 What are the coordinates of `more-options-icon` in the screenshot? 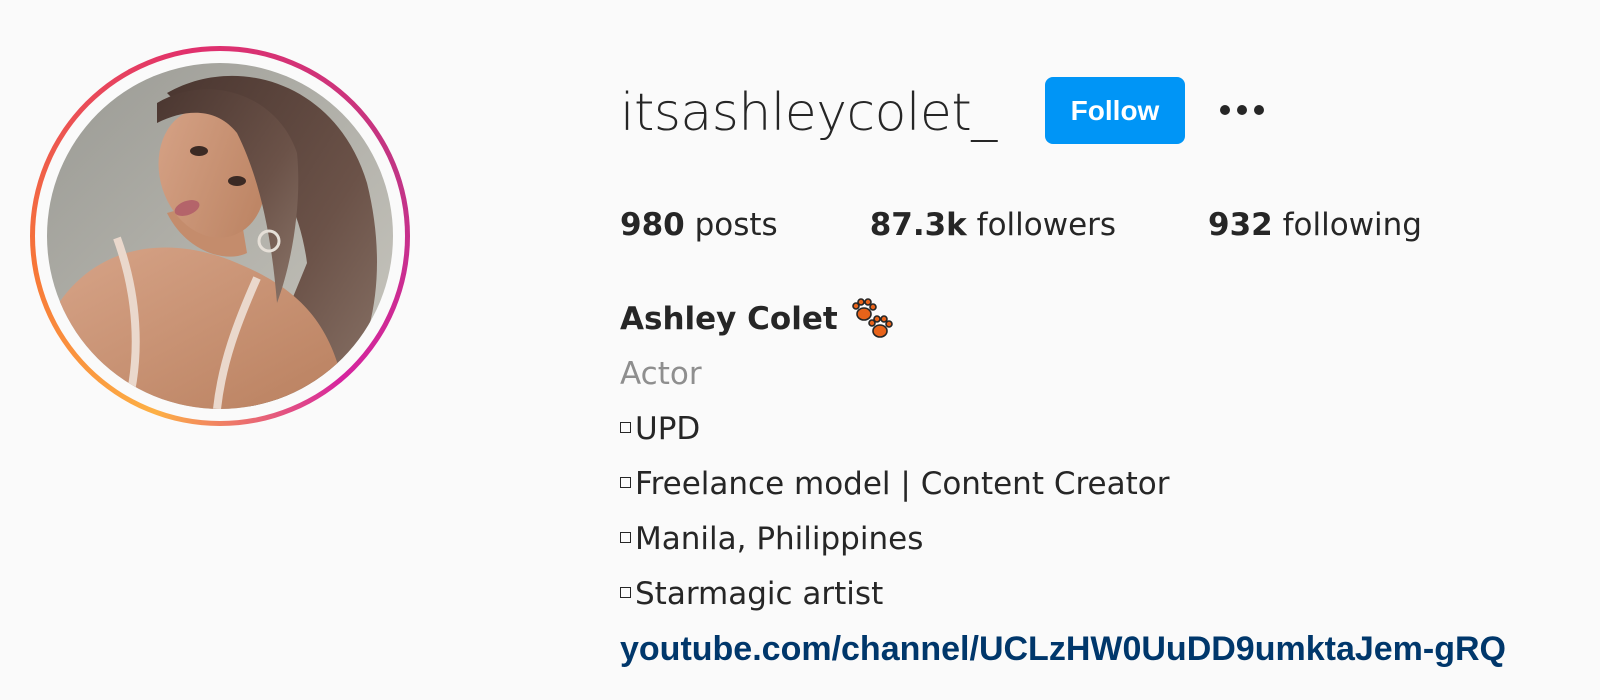 It's located at (1242, 110).